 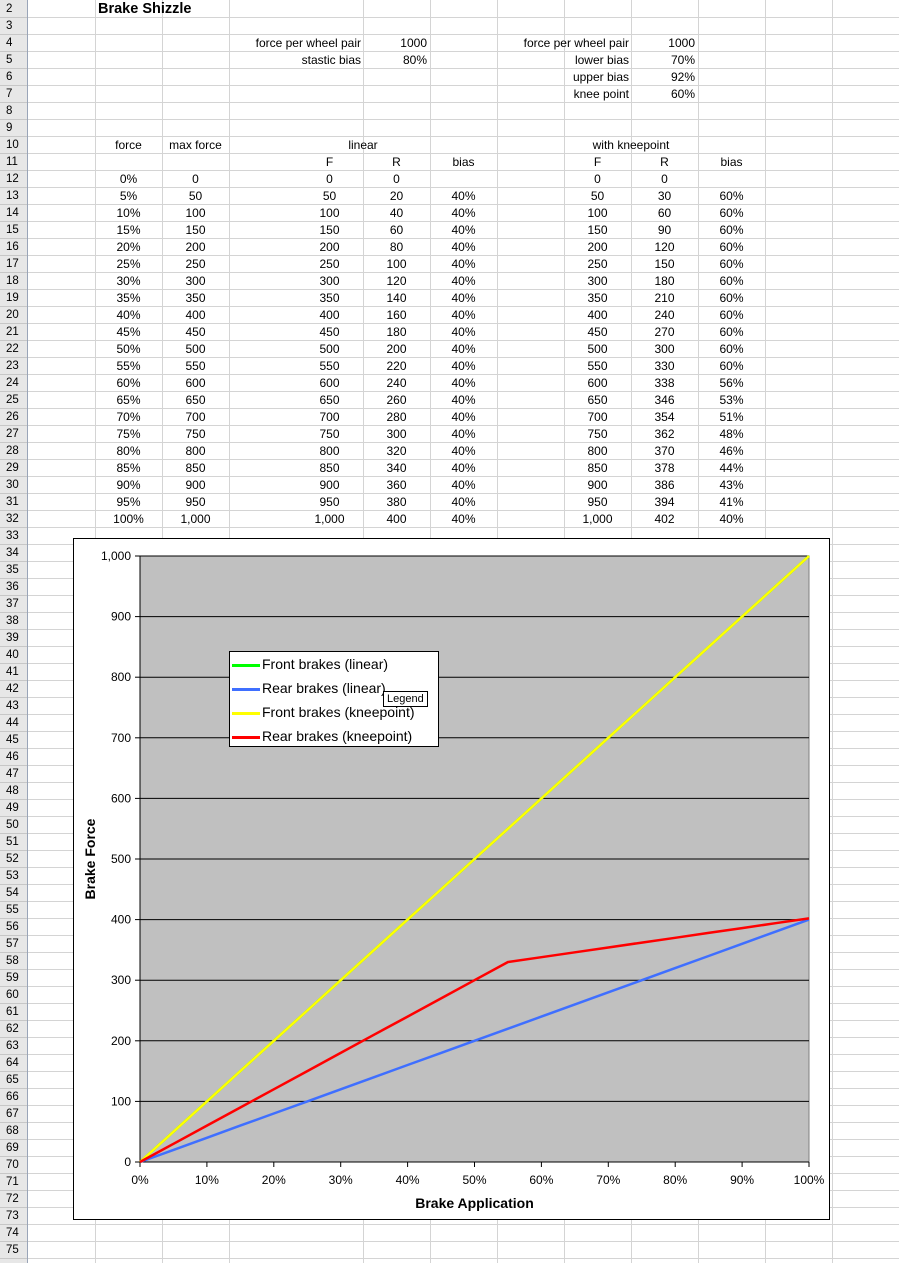 I want to click on table-cell: 650, so click(x=329, y=400).